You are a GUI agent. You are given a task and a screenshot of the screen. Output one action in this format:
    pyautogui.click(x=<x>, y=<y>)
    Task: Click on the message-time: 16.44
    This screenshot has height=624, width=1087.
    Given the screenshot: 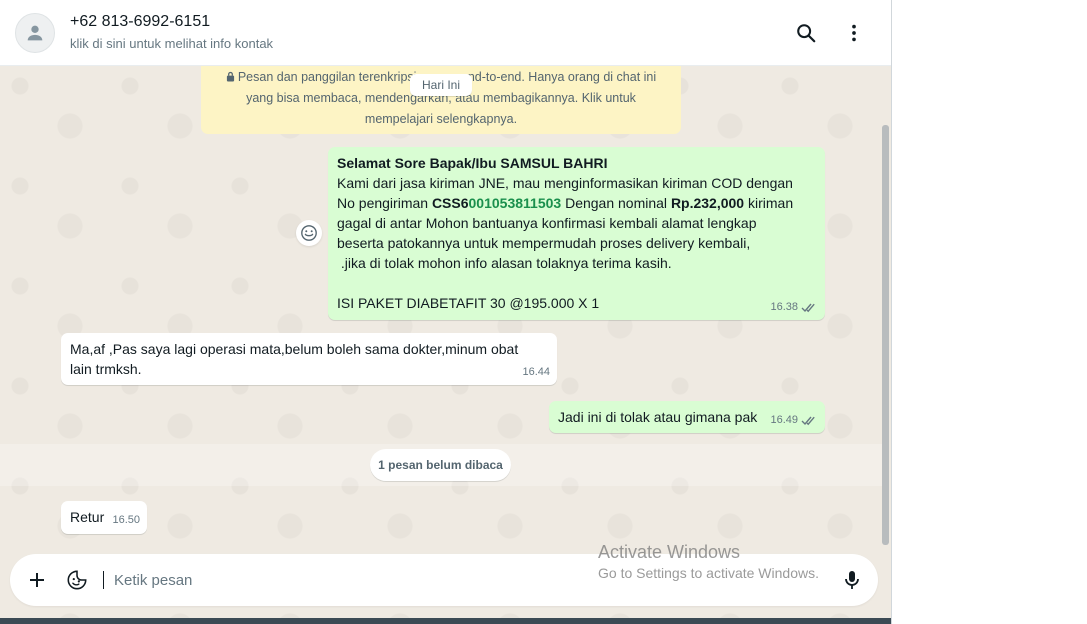 What is the action you would take?
    pyautogui.click(x=536, y=372)
    